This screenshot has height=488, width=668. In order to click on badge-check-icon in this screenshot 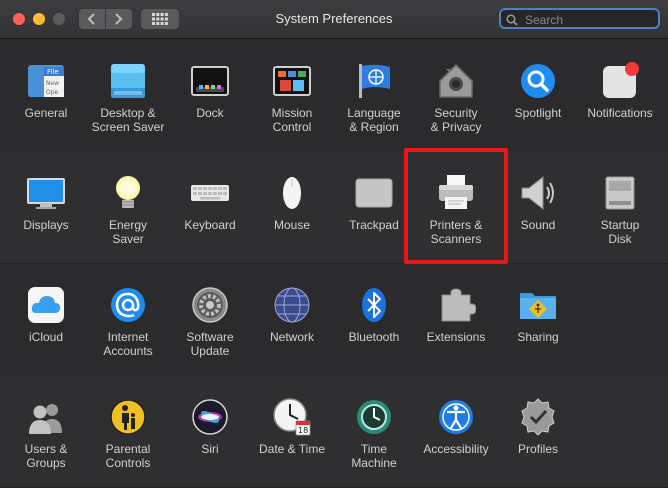, I will do `click(538, 417)`.